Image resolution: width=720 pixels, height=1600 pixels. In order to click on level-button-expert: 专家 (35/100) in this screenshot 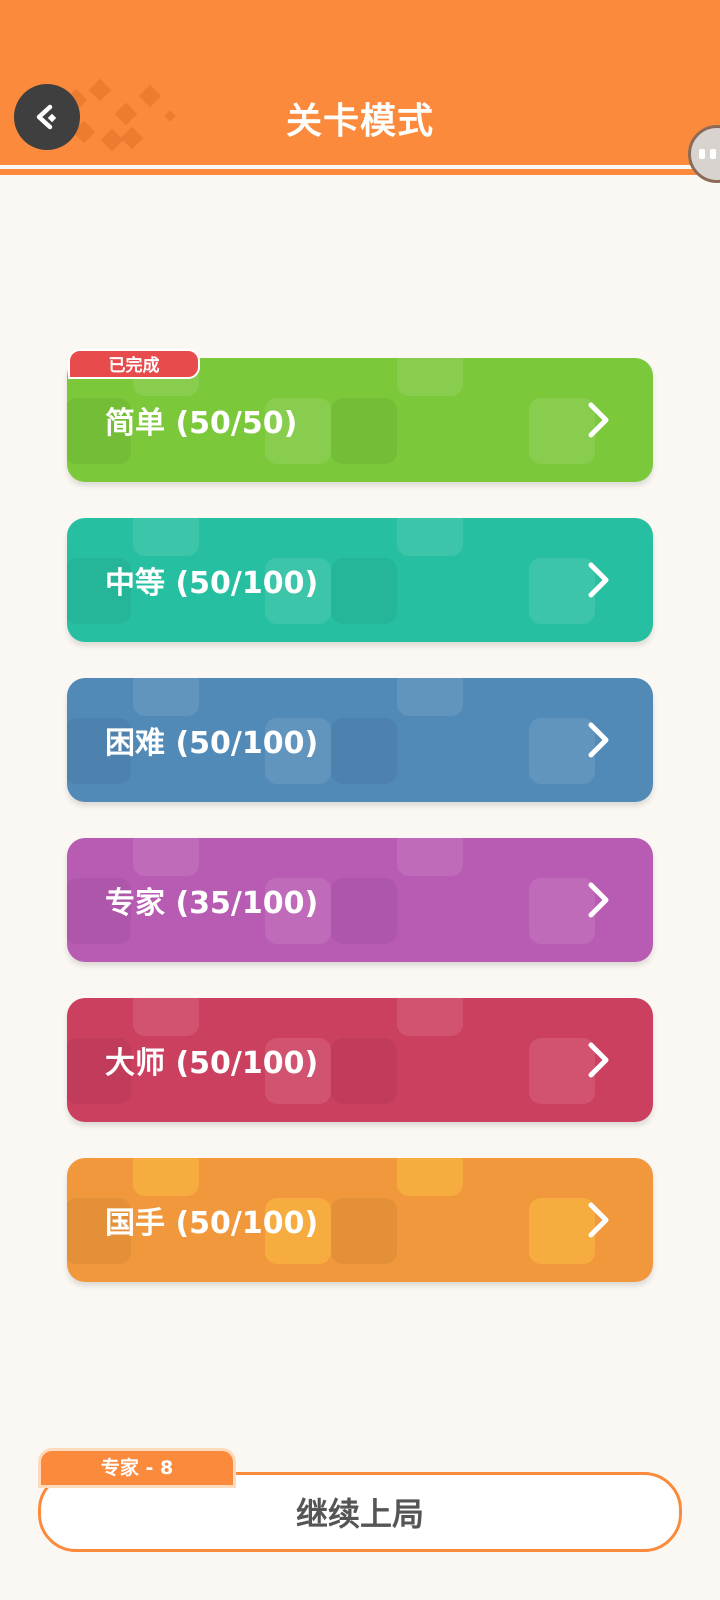, I will do `click(360, 900)`.